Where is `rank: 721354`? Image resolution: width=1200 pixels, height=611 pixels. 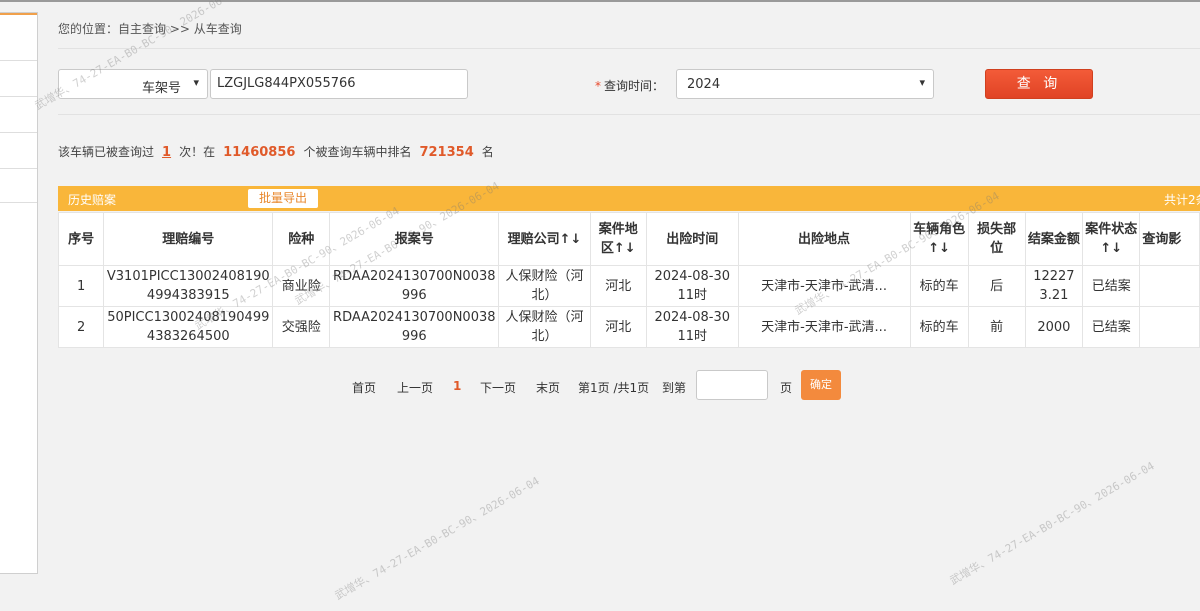 rank: 721354 is located at coordinates (446, 152).